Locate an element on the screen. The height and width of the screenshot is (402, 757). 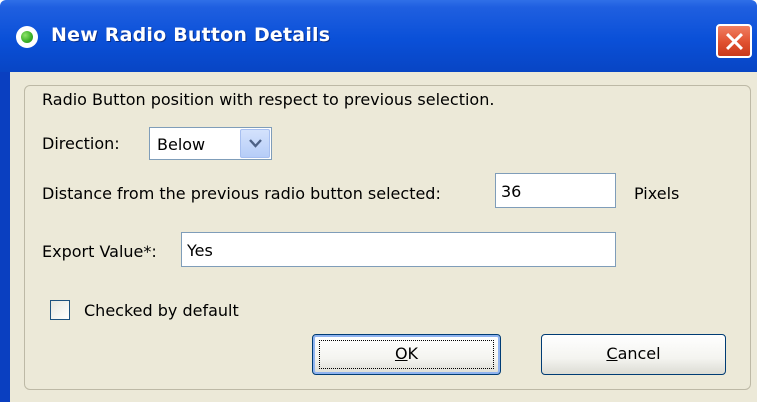
ok-button: OK is located at coordinates (406, 354).